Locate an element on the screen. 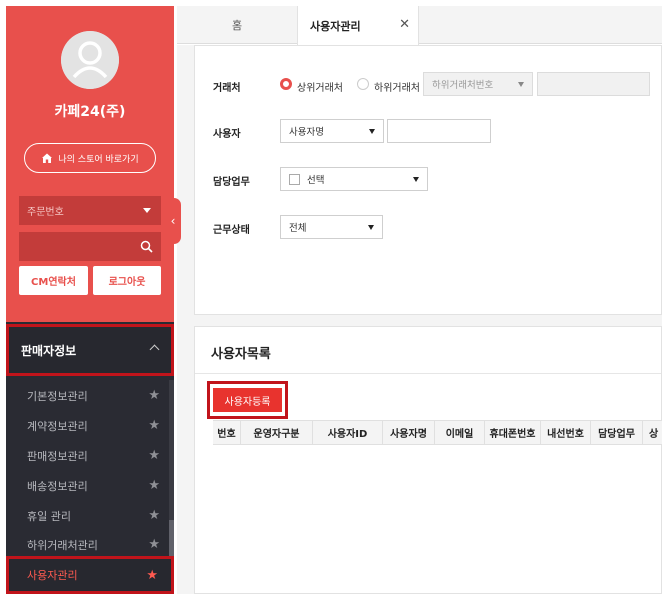 Image resolution: width=662 pixels, height=594 pixels. radio-upper-vendor is located at coordinates (286, 84).